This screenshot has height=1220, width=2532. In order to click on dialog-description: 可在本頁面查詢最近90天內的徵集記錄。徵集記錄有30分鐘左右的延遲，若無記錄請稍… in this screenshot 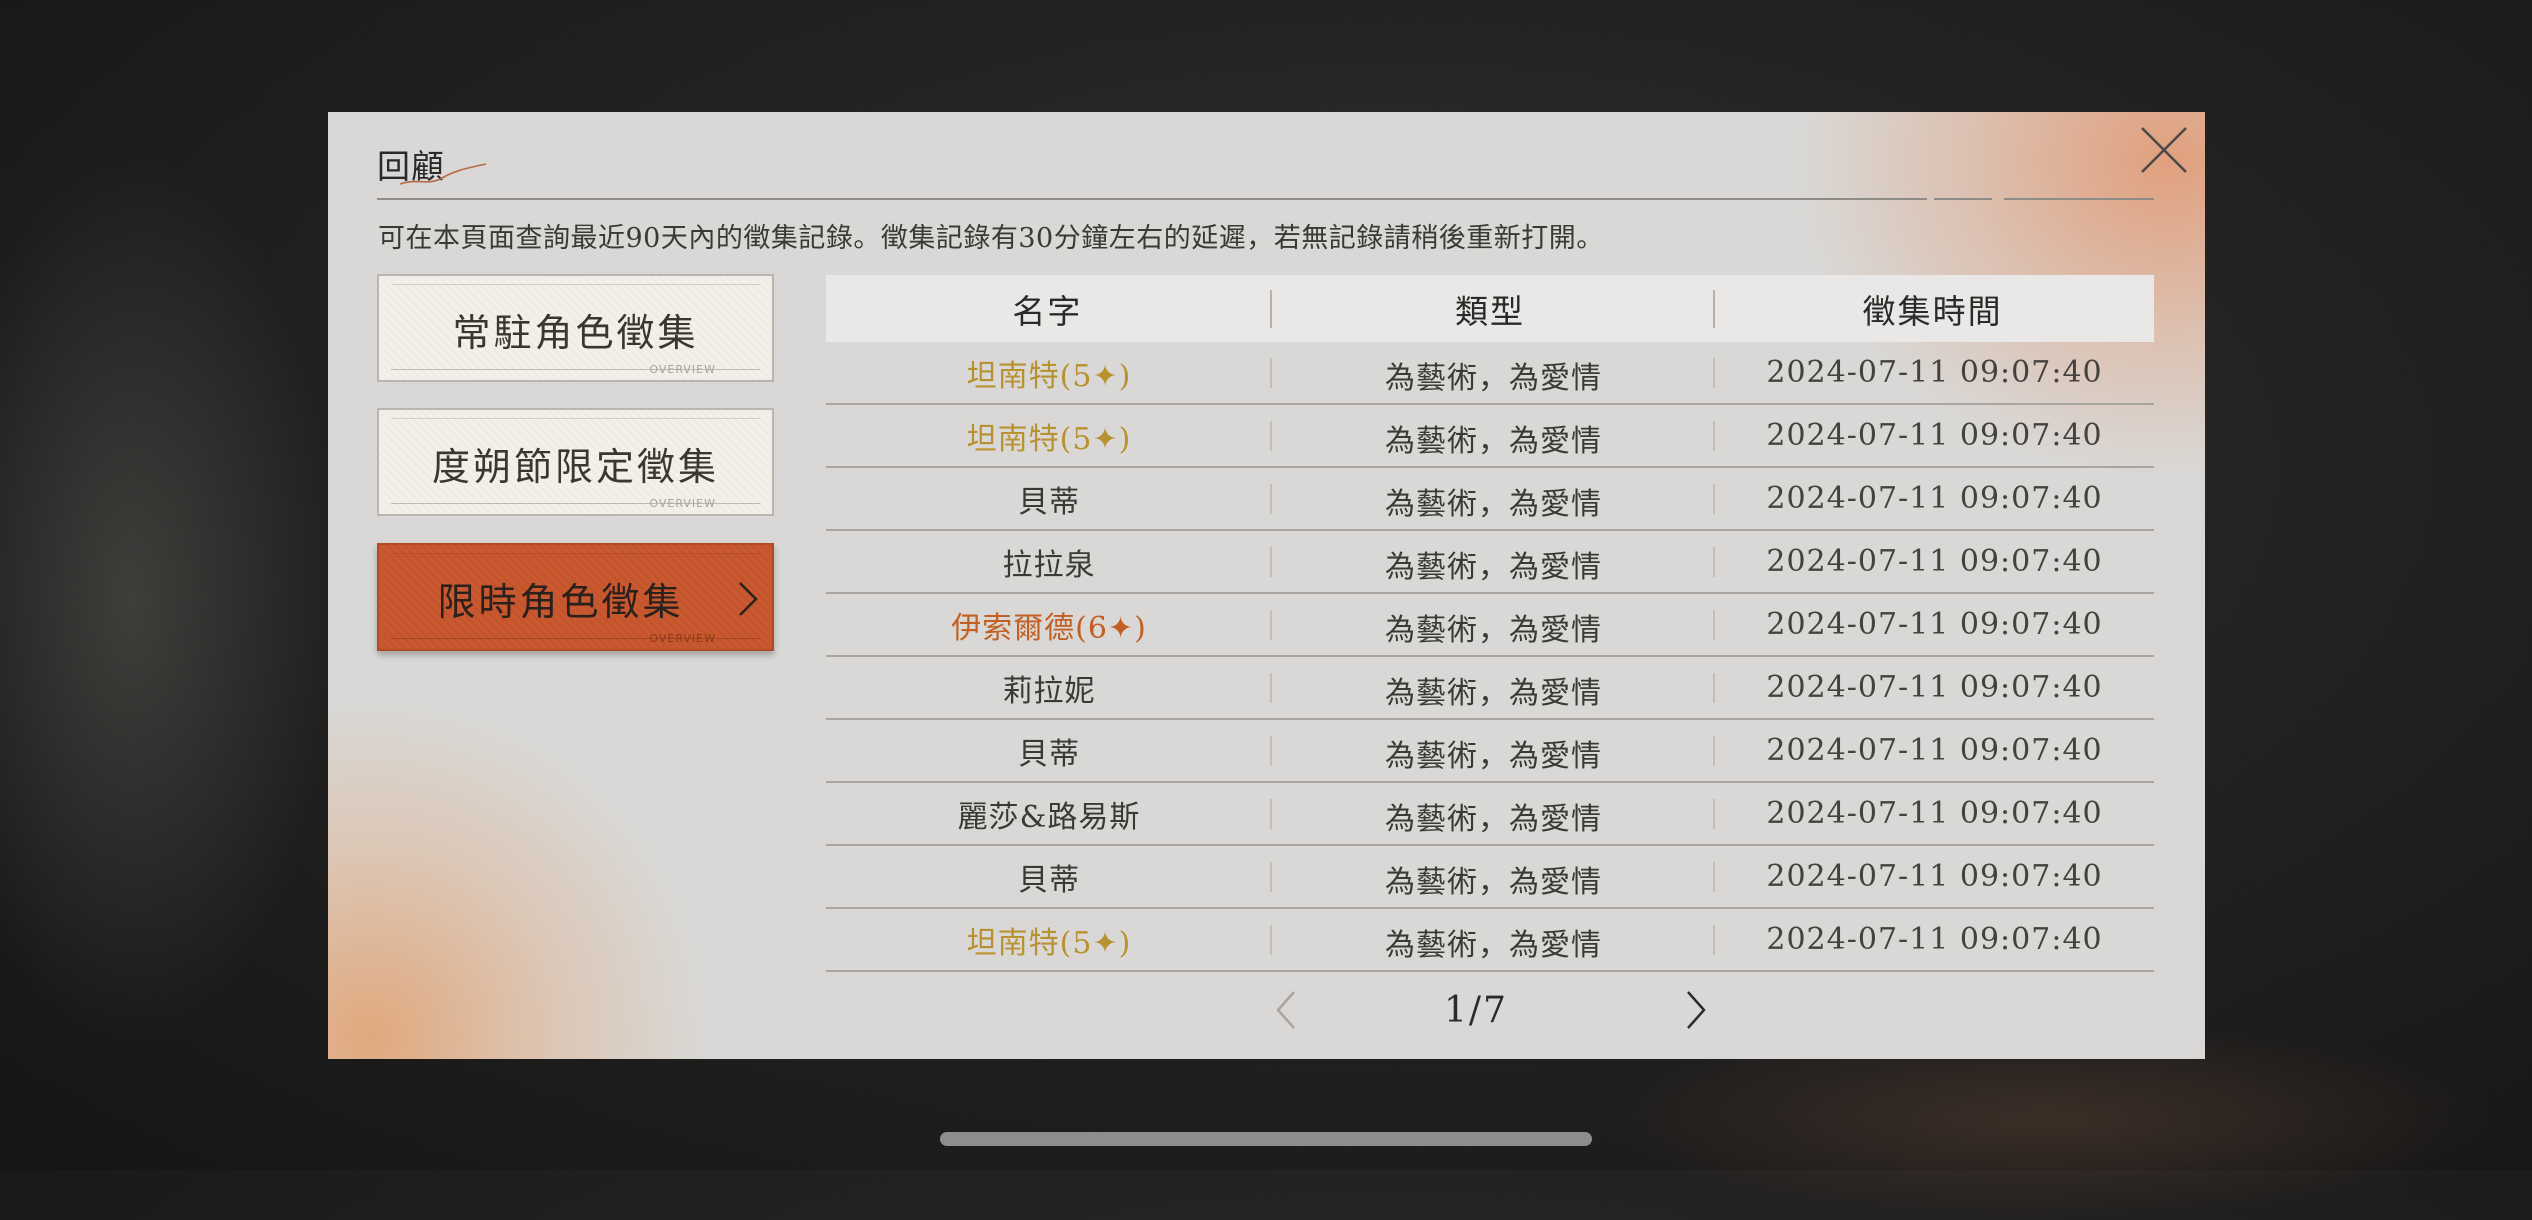, I will do `click(991, 238)`.